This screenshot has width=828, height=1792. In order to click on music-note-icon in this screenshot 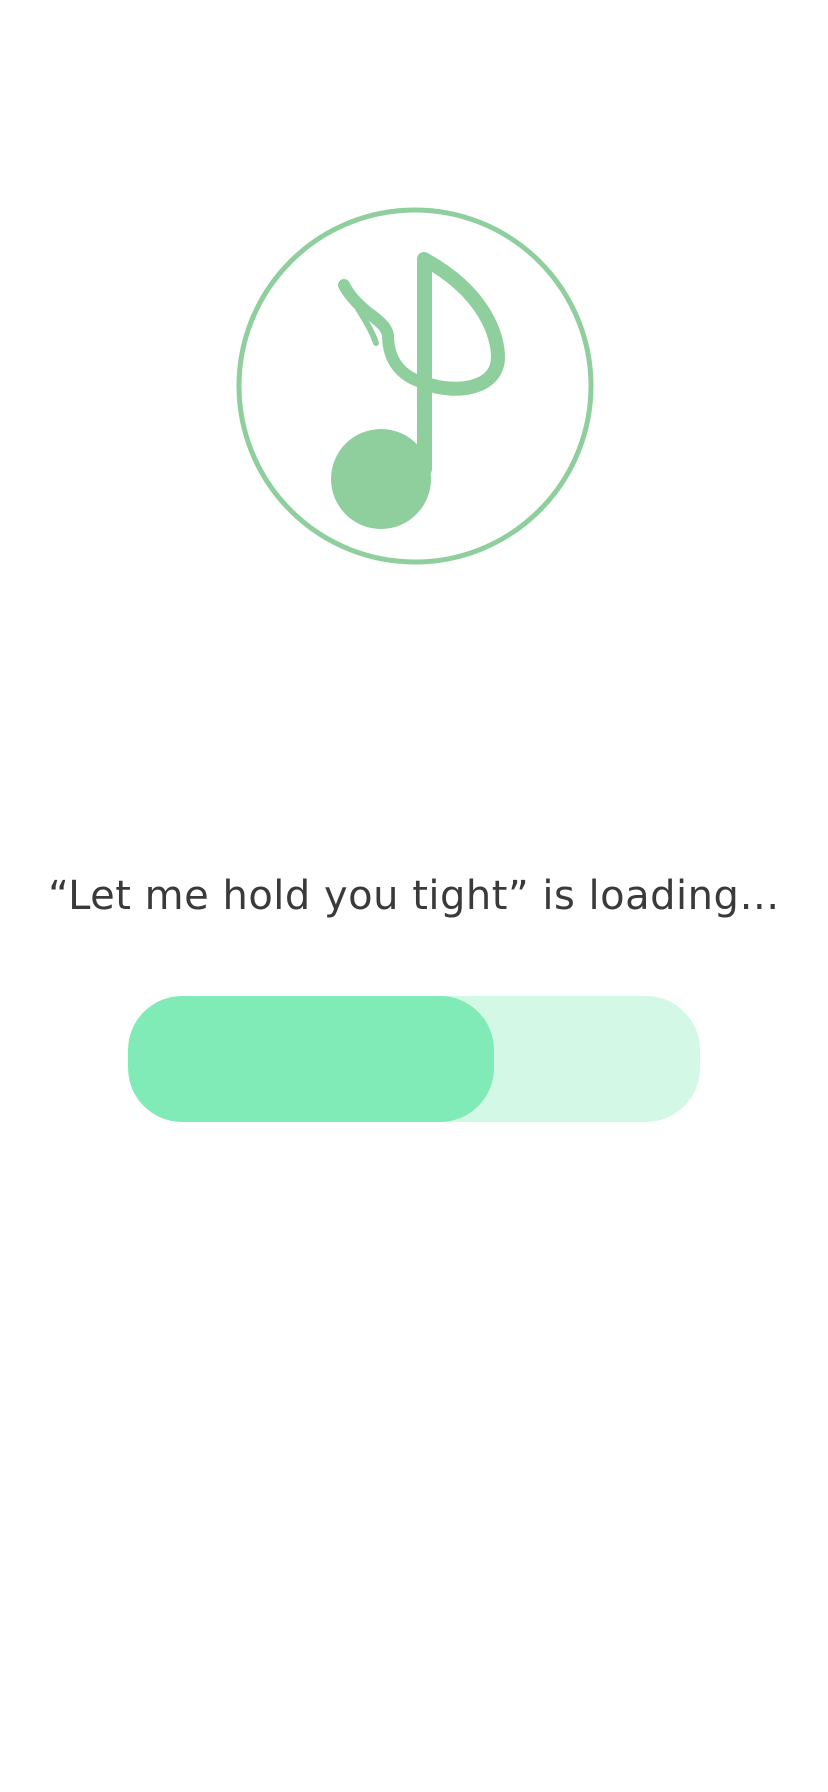, I will do `click(415, 386)`.